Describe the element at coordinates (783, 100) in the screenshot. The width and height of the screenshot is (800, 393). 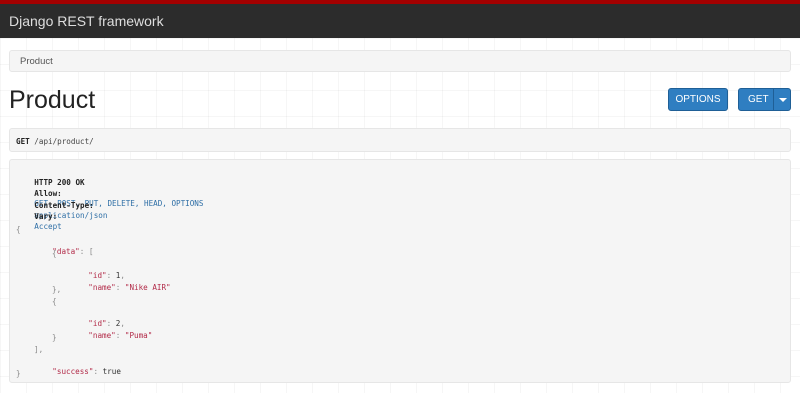
I see `caret-down-icon` at that location.